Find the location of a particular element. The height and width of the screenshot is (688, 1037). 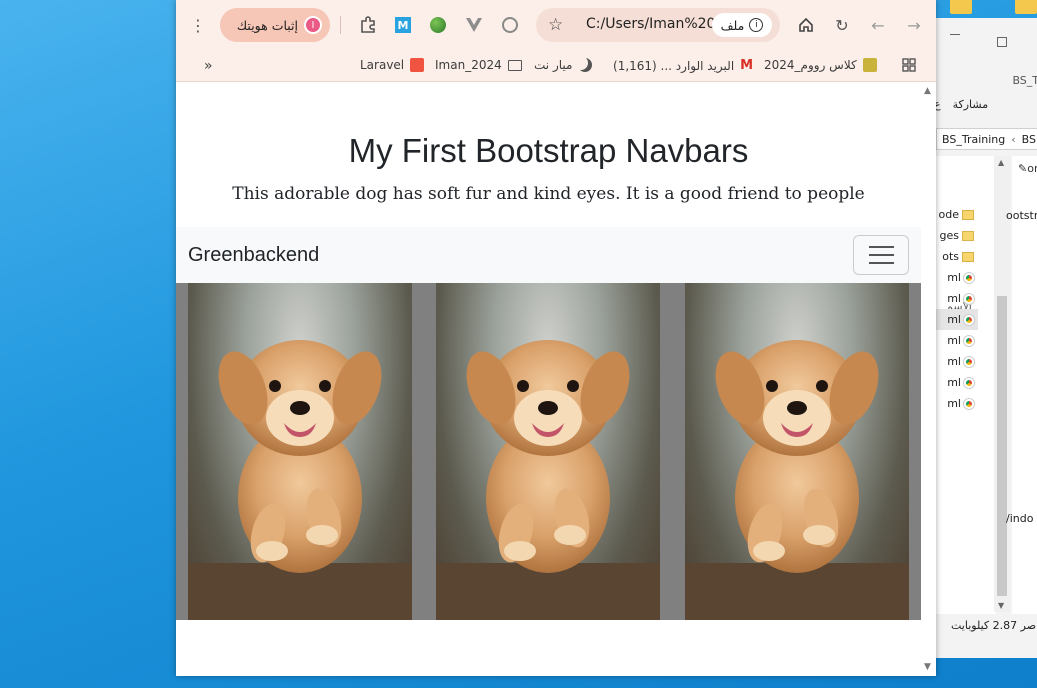

bookmark-label: Laravel is located at coordinates (382, 65).